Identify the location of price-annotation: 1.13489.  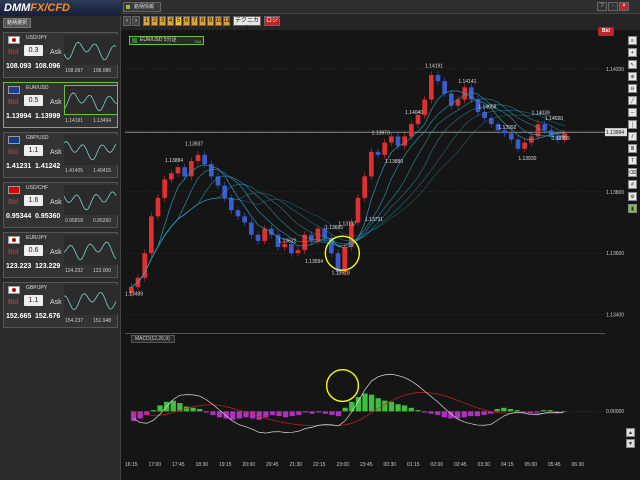
(134, 294).